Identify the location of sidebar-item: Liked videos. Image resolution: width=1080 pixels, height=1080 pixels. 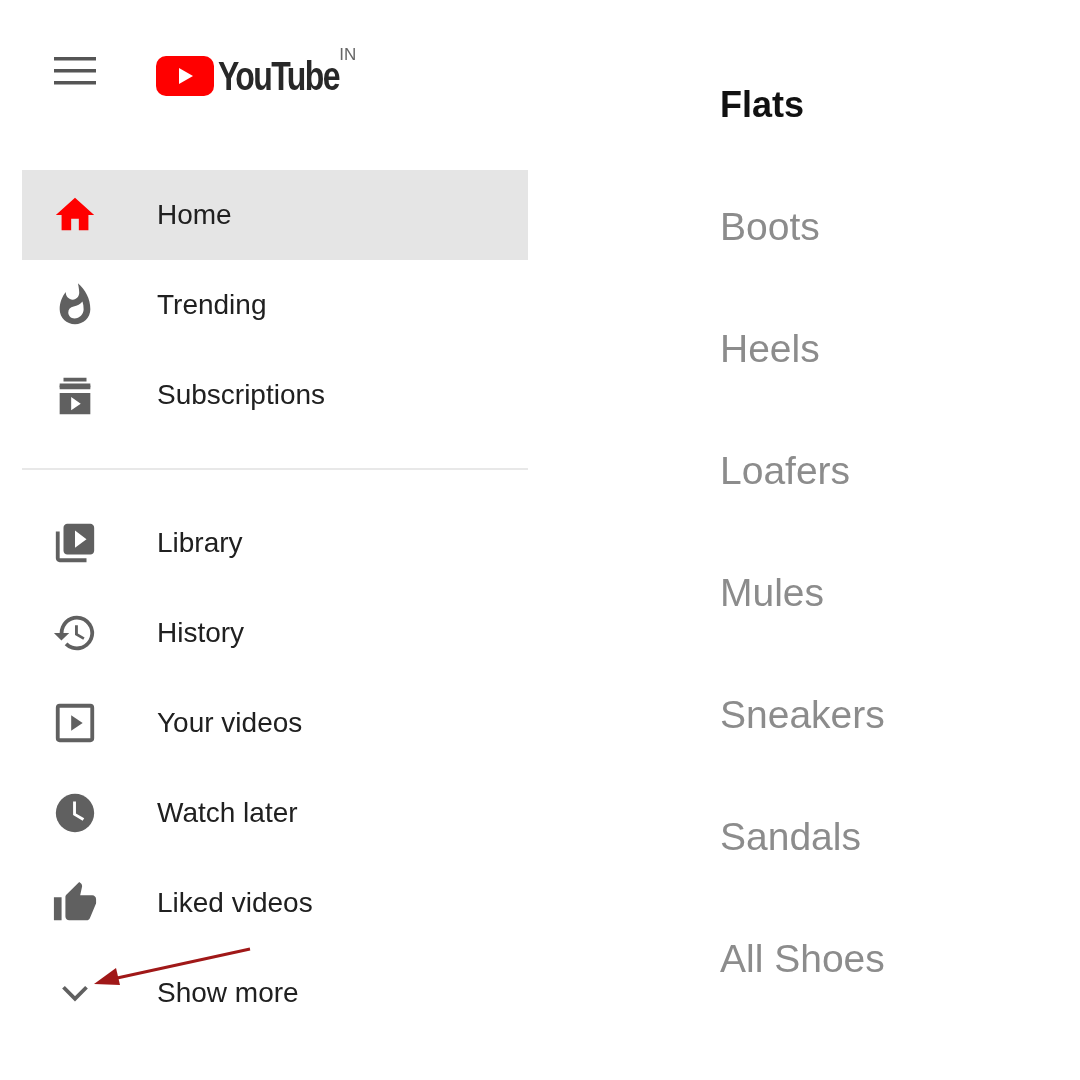
(275, 903).